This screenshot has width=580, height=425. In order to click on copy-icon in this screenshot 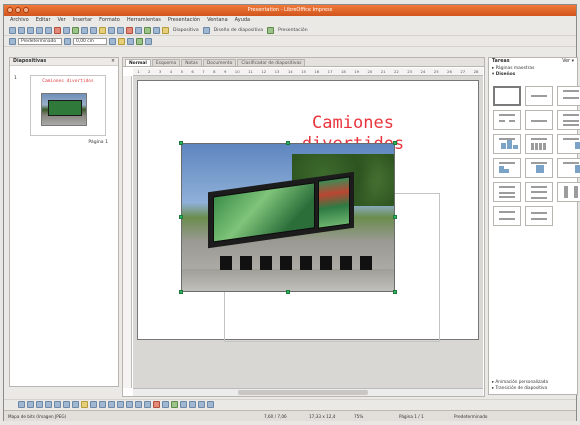, I will do `click(93, 30)`.